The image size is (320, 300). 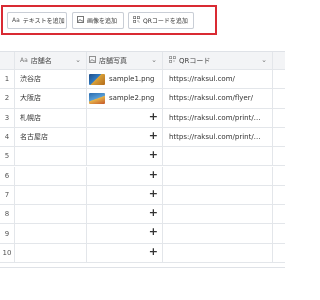 I want to click on header-index-cell, so click(x=7, y=60).